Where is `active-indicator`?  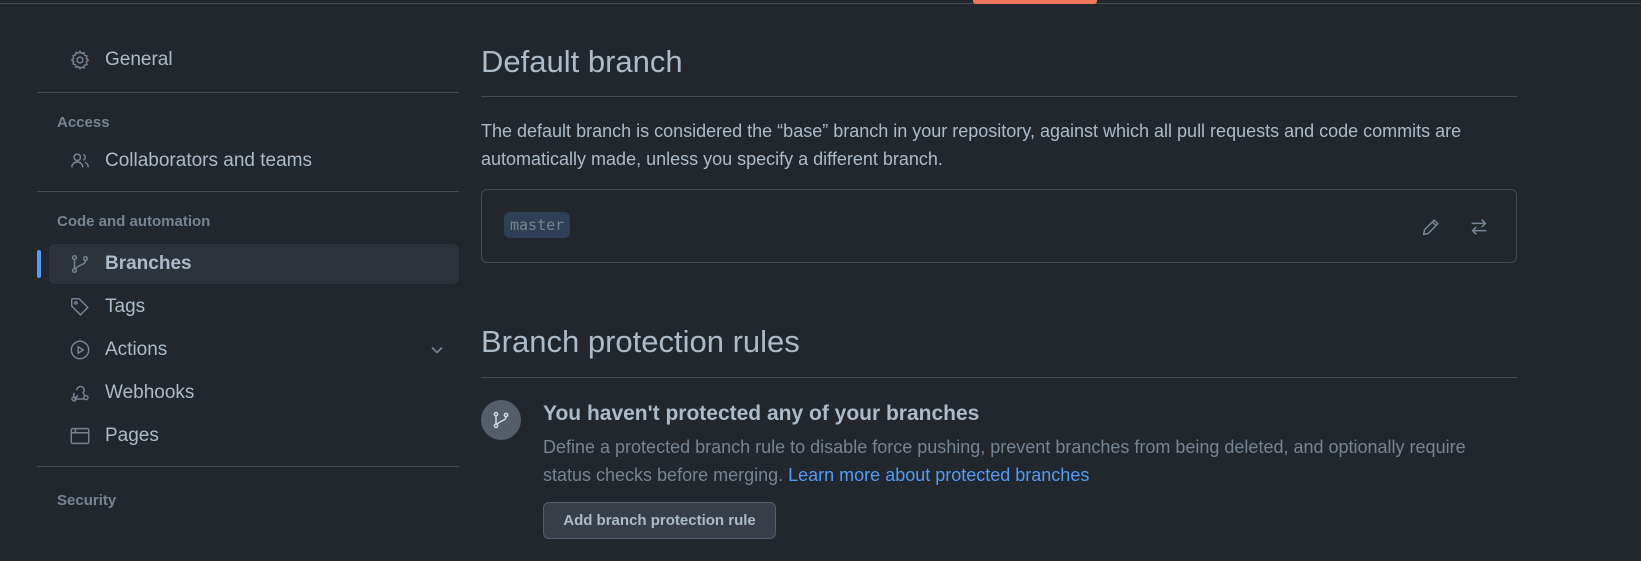
active-indicator is located at coordinates (39, 264).